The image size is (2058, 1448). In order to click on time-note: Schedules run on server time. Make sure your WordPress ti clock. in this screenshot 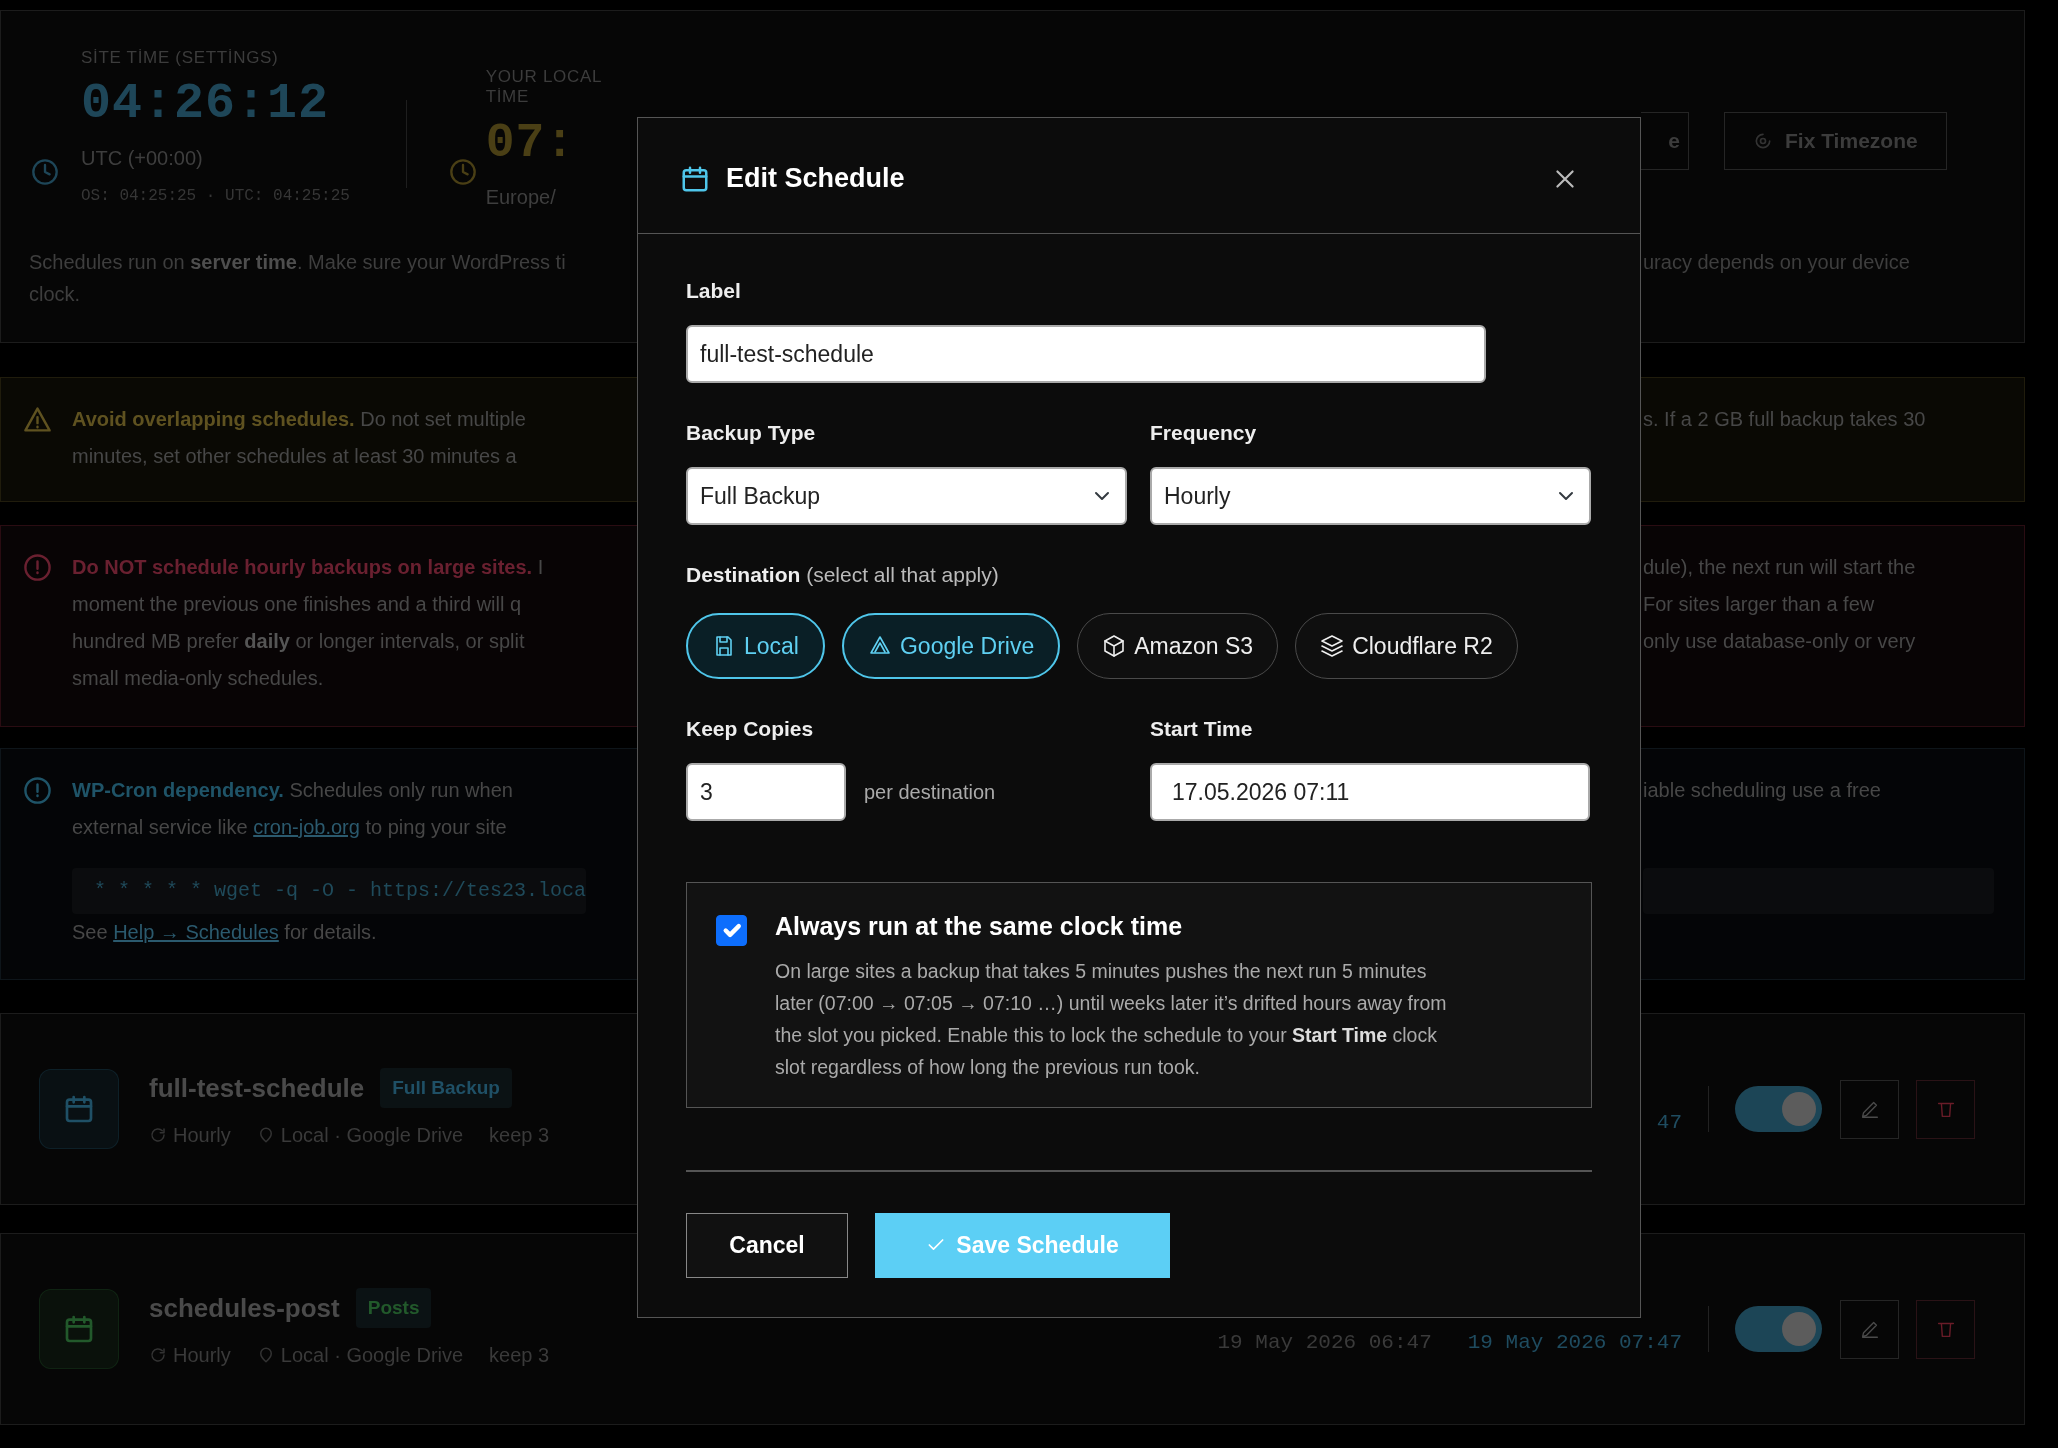, I will do `click(298, 278)`.